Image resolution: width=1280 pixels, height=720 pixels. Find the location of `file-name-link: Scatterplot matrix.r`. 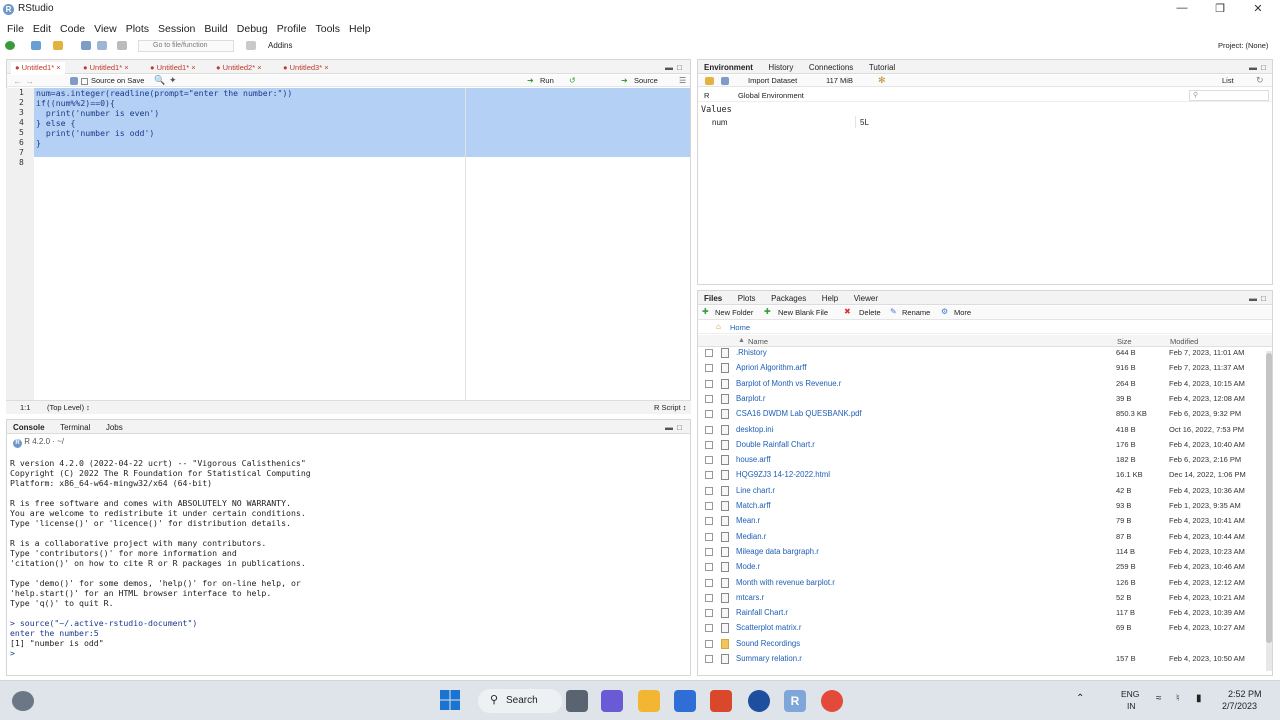

file-name-link: Scatterplot matrix.r is located at coordinates (768, 627).